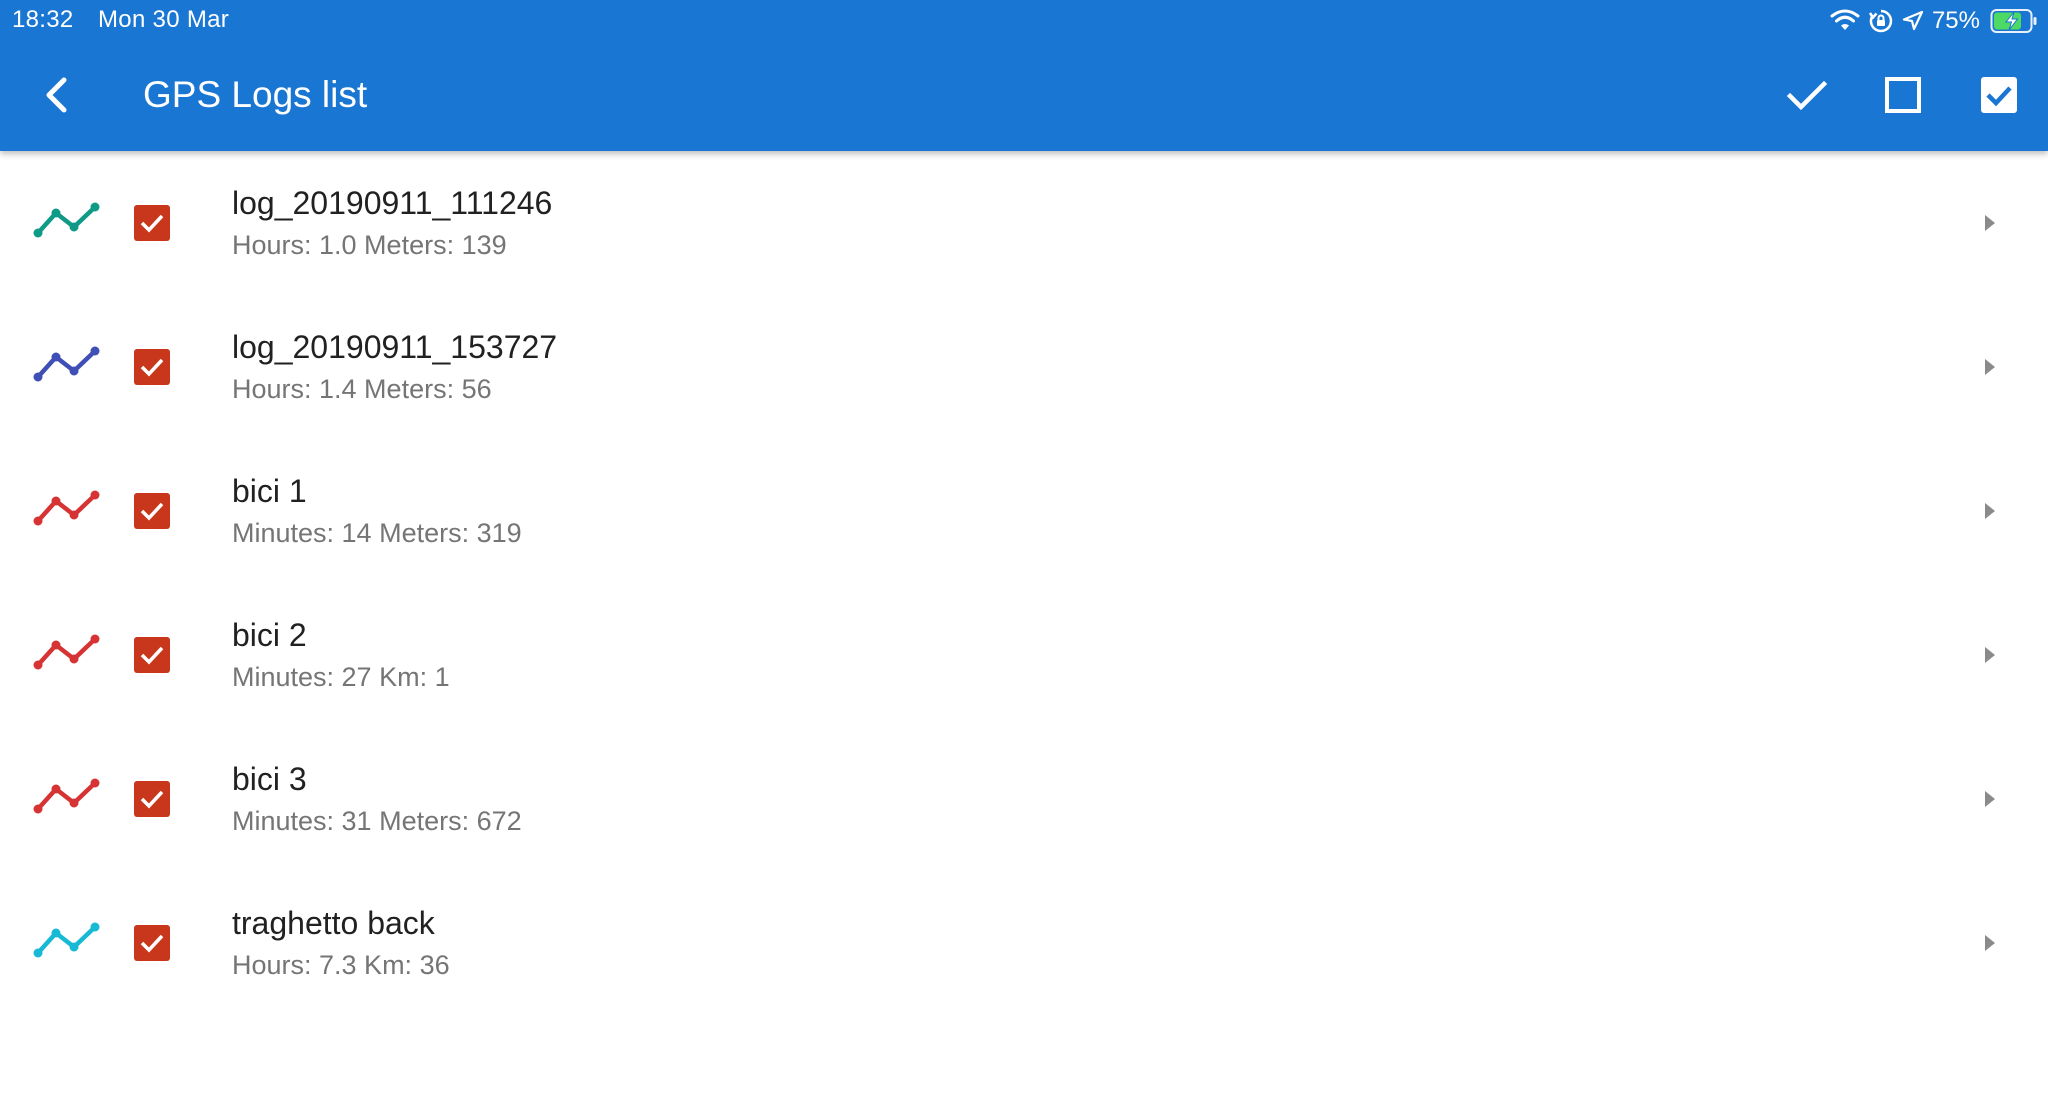 The image size is (2048, 1102). I want to click on status-icons: 75%, so click(1934, 21).